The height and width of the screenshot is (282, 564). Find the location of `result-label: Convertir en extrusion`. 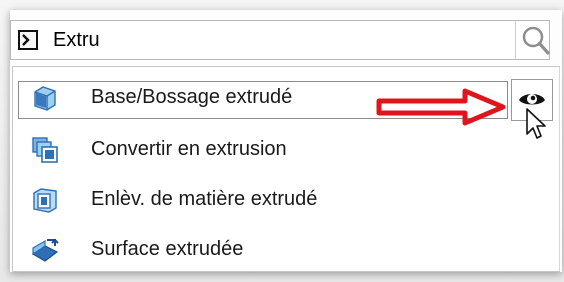

result-label: Convertir en extrusion is located at coordinates (189, 149).